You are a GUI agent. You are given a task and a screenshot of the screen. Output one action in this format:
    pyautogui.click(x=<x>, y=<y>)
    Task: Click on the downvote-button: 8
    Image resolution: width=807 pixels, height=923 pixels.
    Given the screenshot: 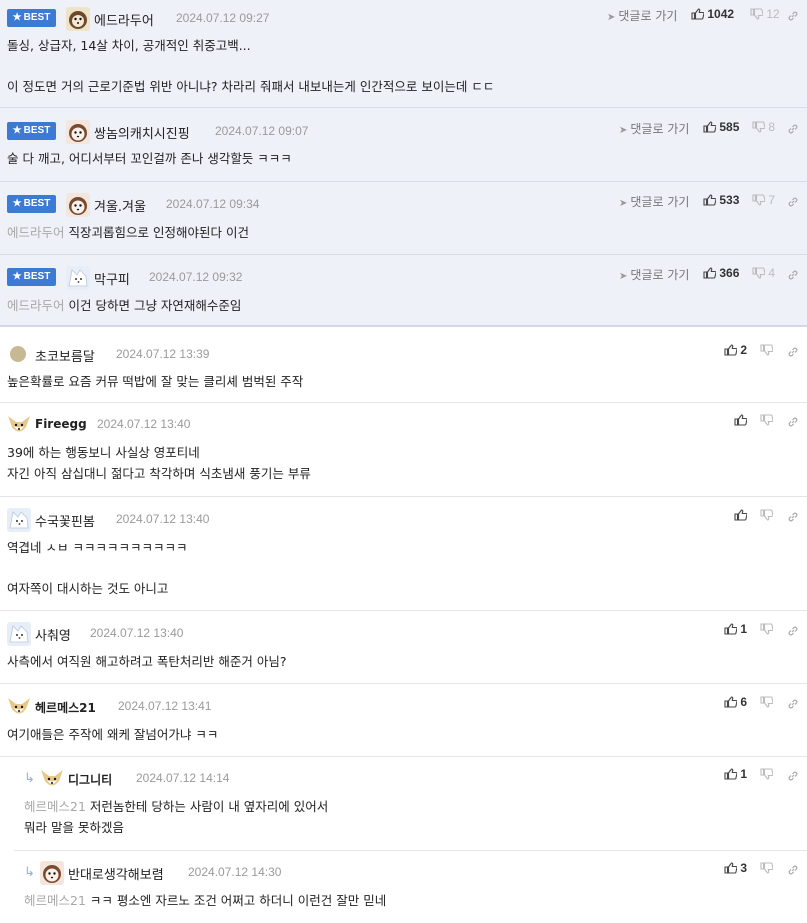 What is the action you would take?
    pyautogui.click(x=763, y=127)
    